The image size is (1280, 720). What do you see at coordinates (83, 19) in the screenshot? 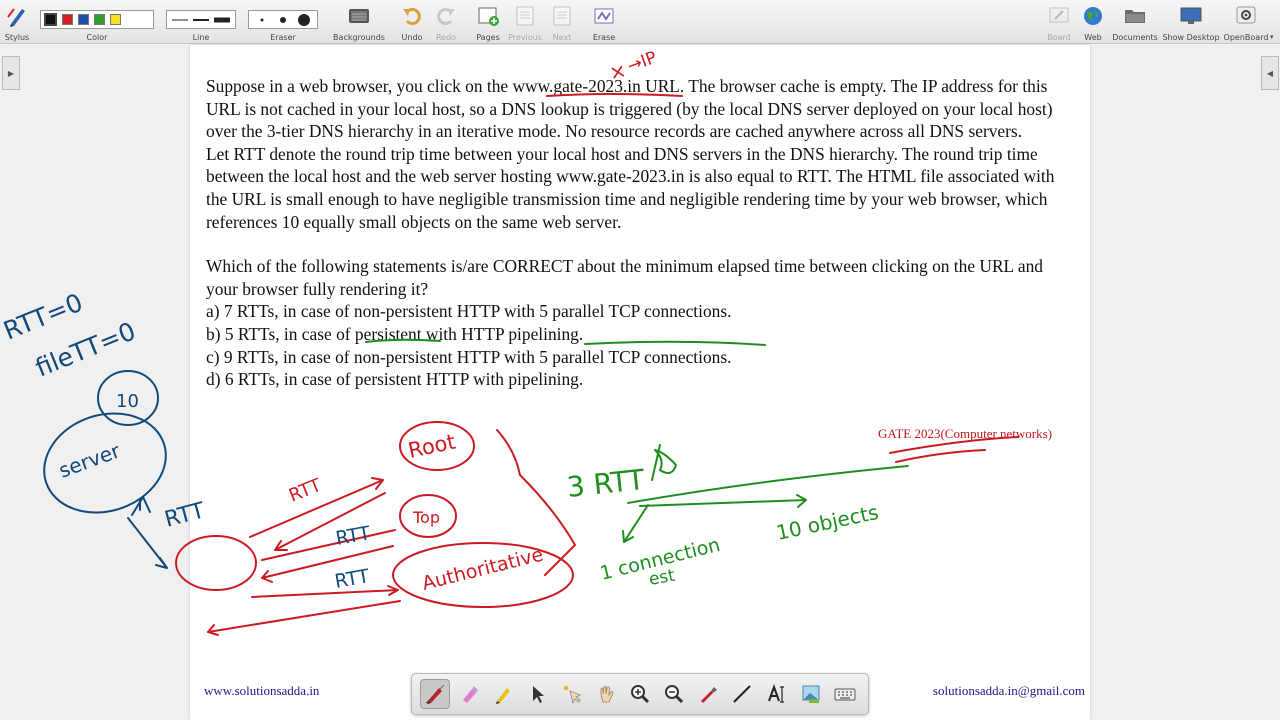
I see `color-swatch-blue` at bounding box center [83, 19].